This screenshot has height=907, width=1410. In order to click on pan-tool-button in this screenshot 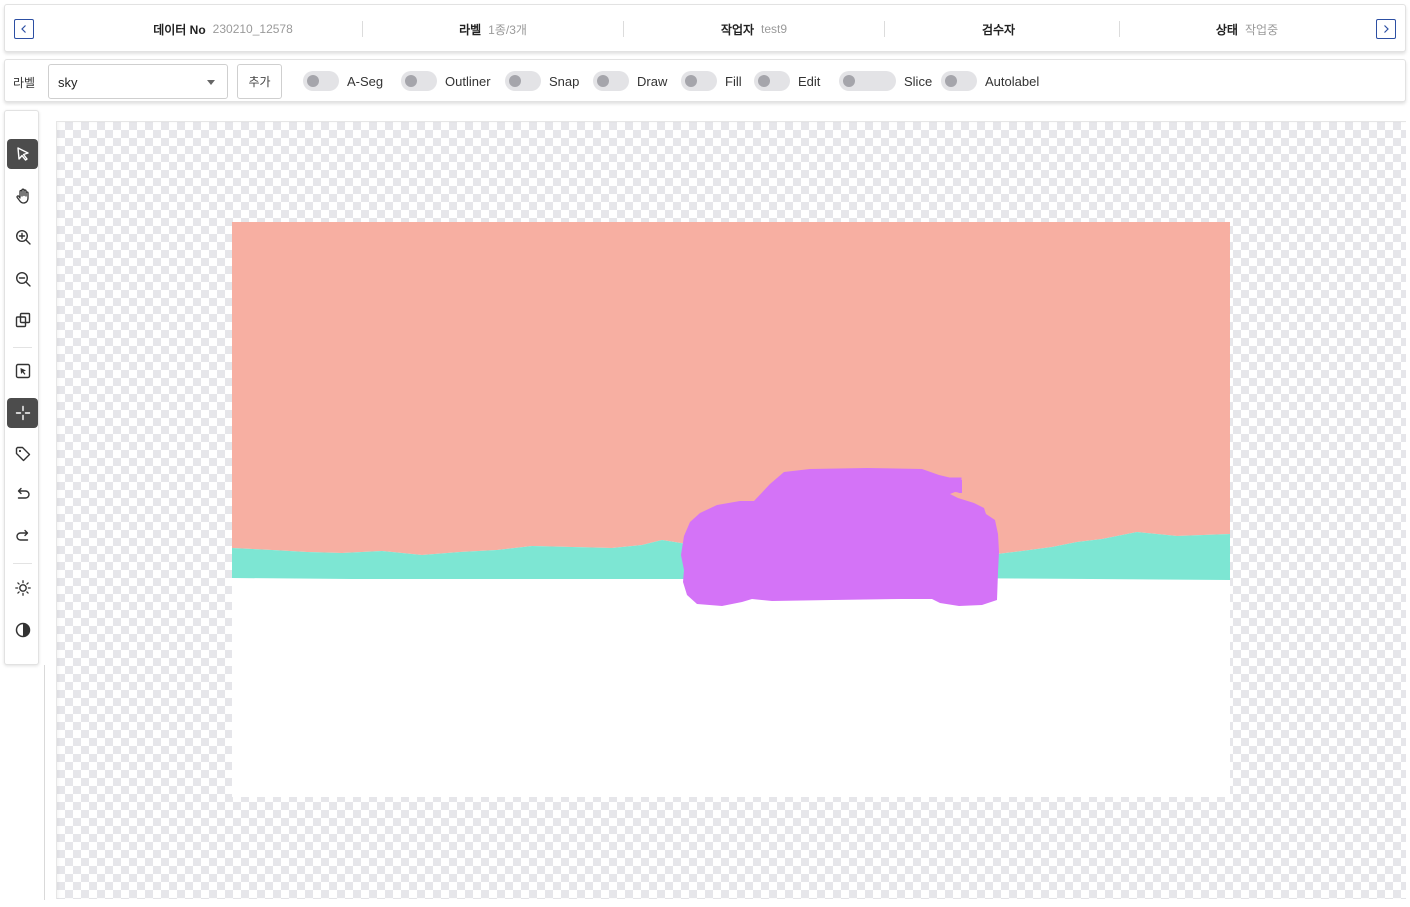, I will do `click(22, 196)`.